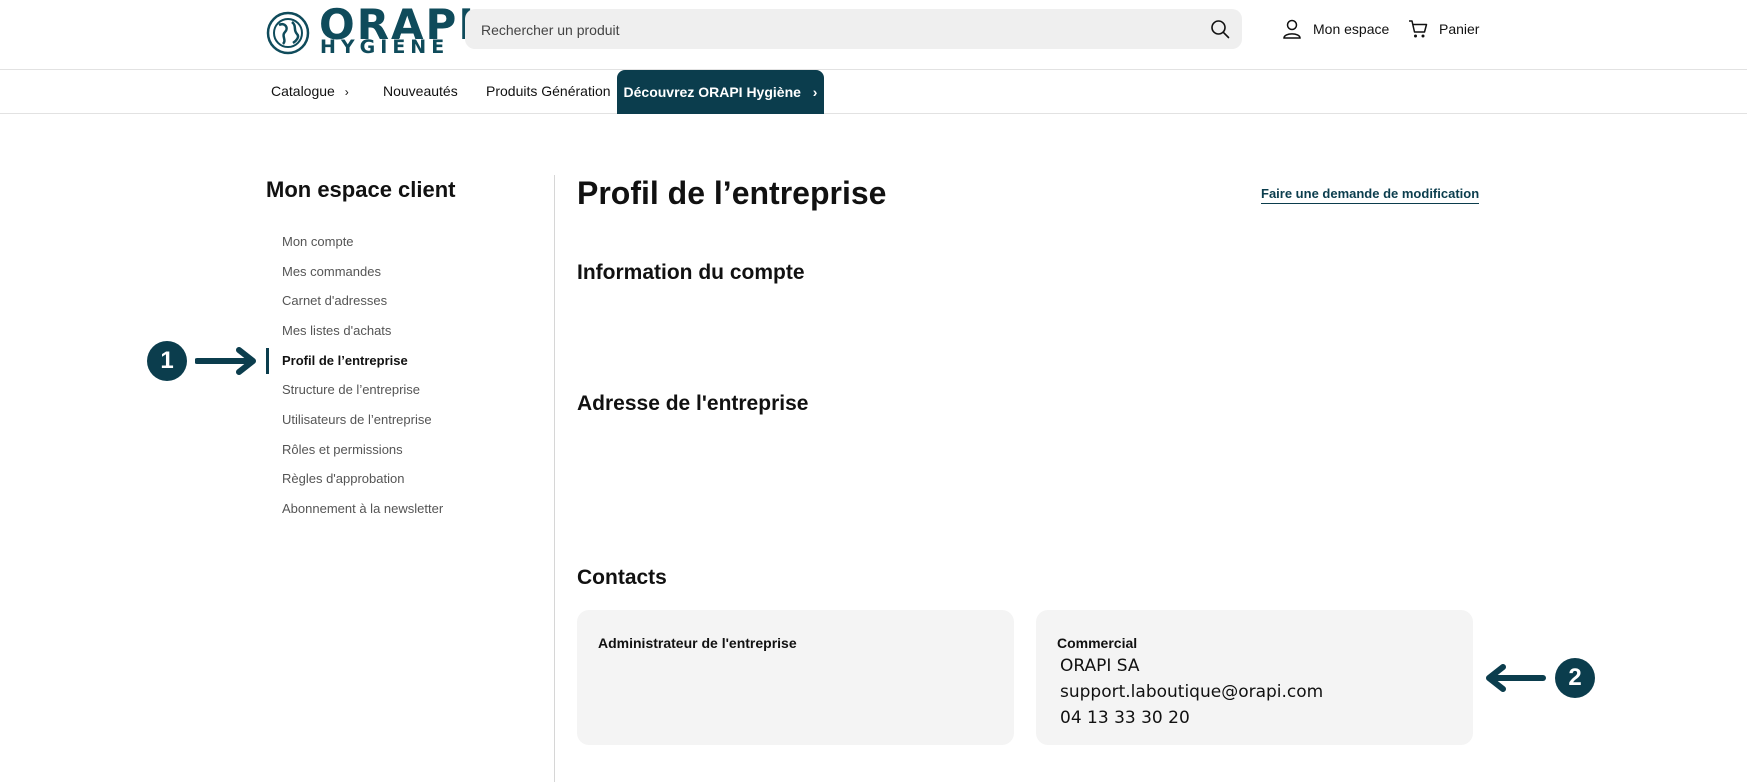 The width and height of the screenshot is (1747, 782). I want to click on nav-decouvrez-button: Découvrez ORAPI Hygiène ›, so click(720, 92).